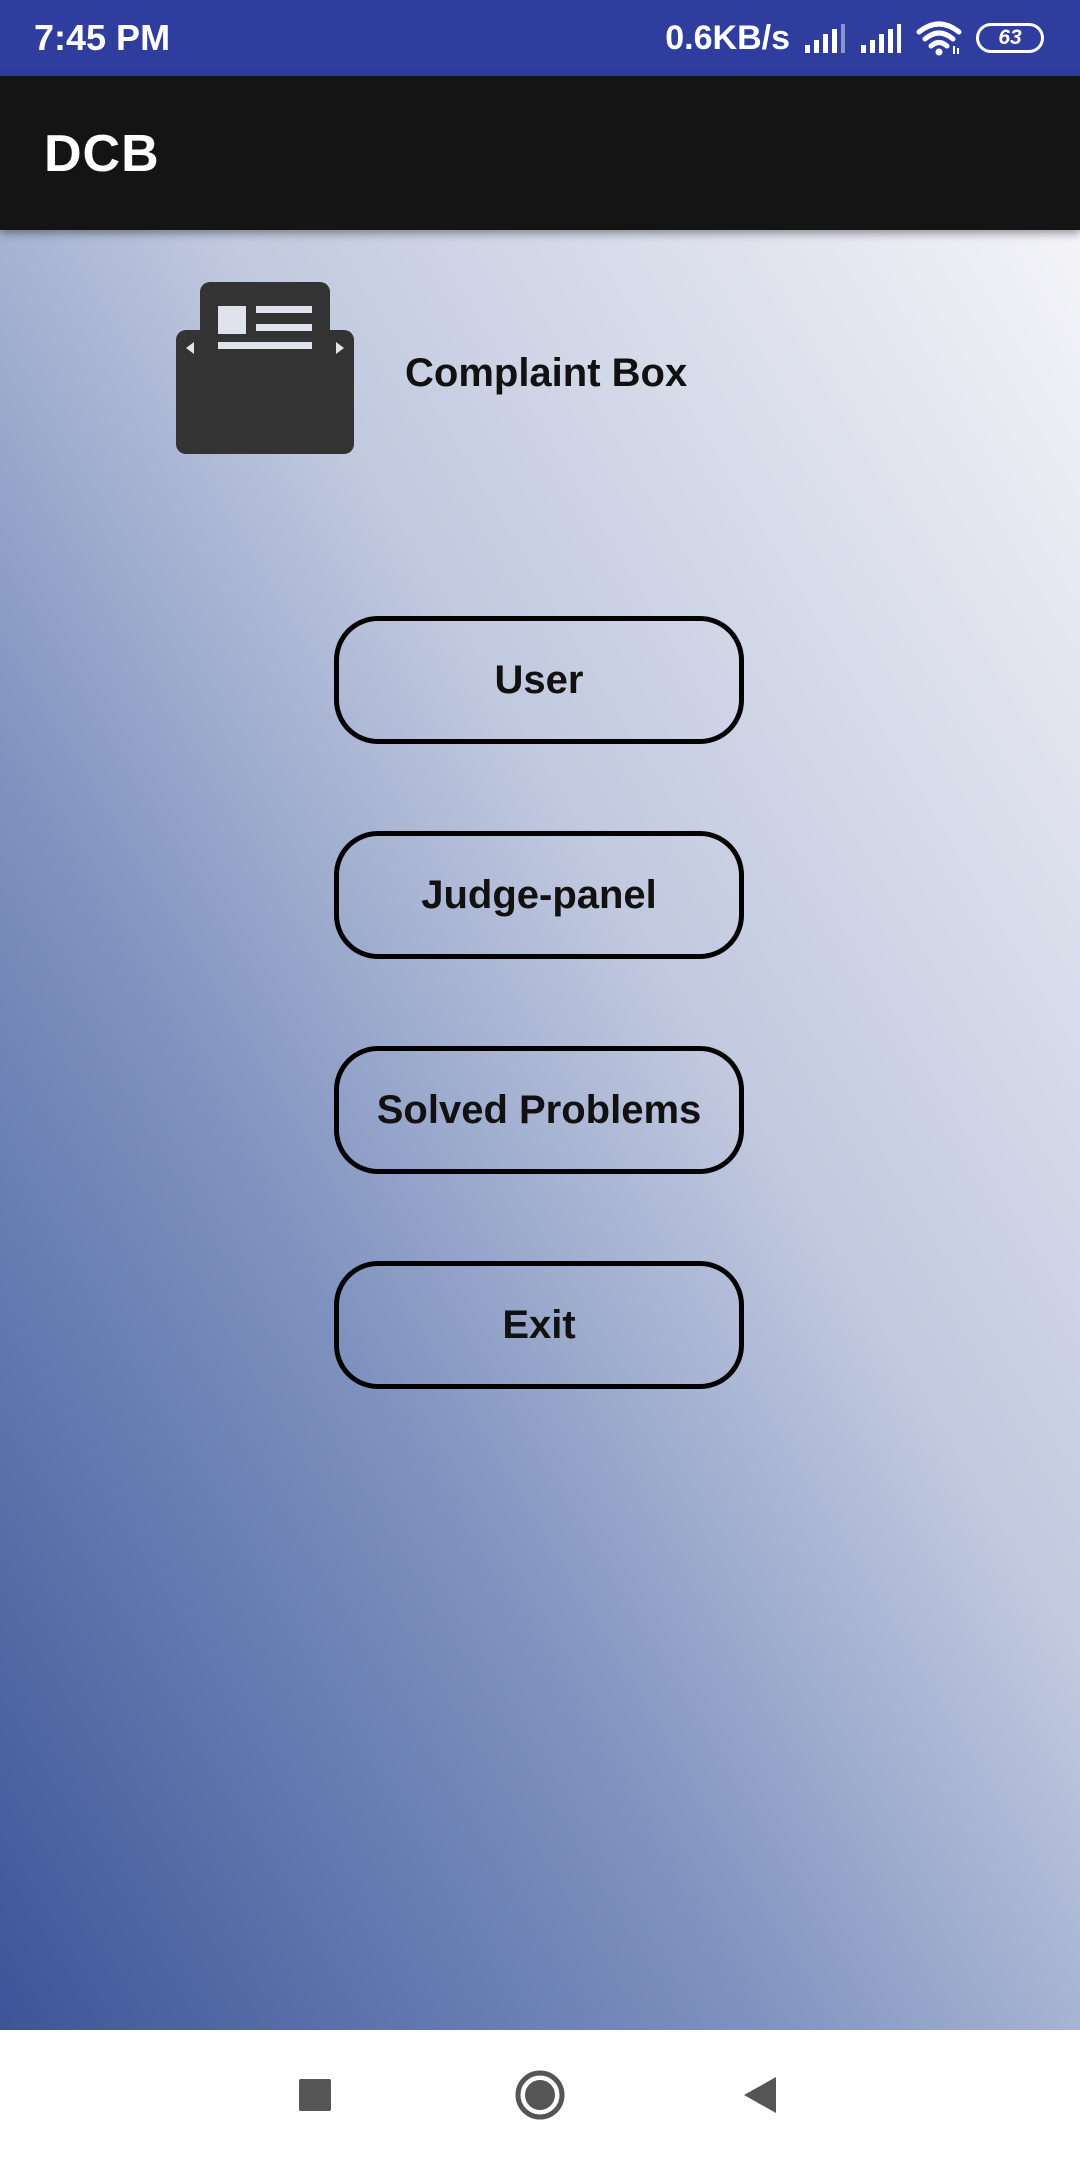 This screenshot has width=1080, height=2160. I want to click on home-circle-icon, so click(540, 2095).